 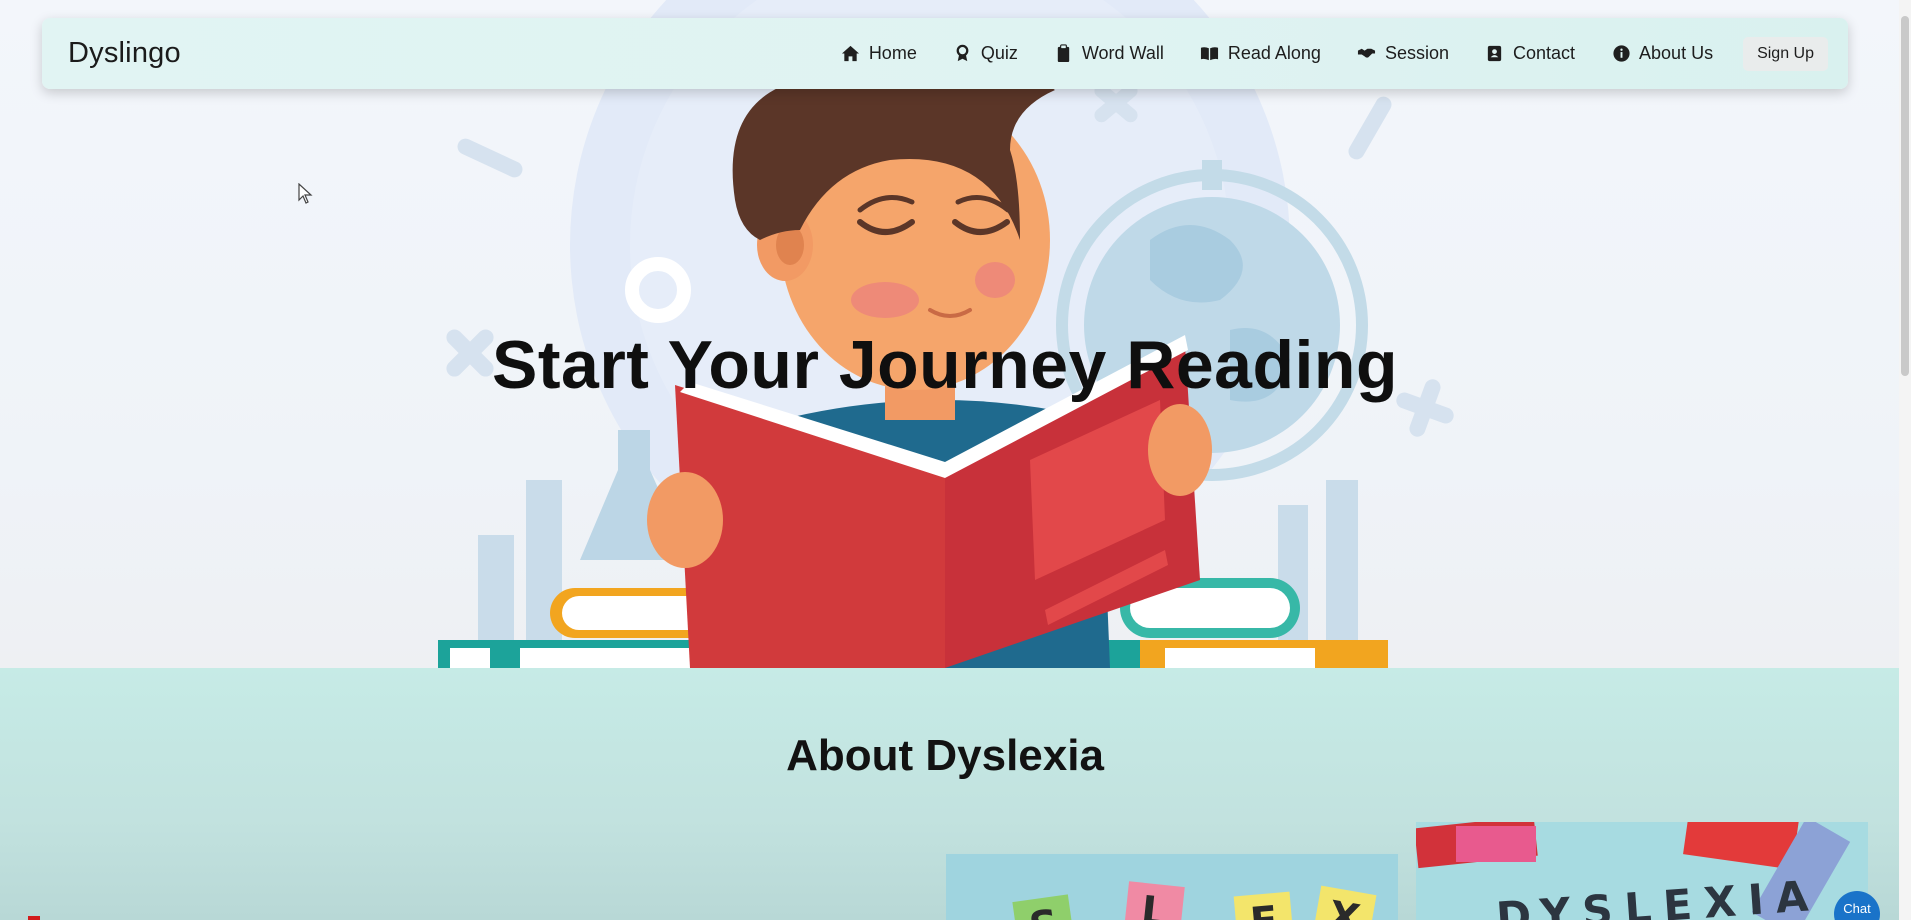 I want to click on letter-tile: E, so click(x=1264, y=905).